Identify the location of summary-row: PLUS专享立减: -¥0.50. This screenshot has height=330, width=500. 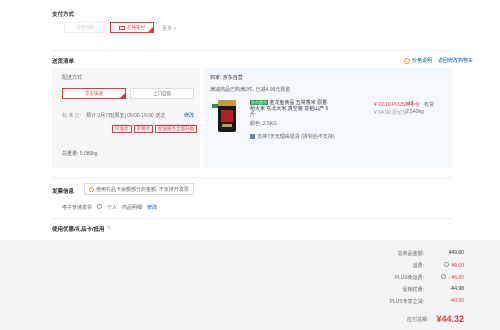
(402, 301).